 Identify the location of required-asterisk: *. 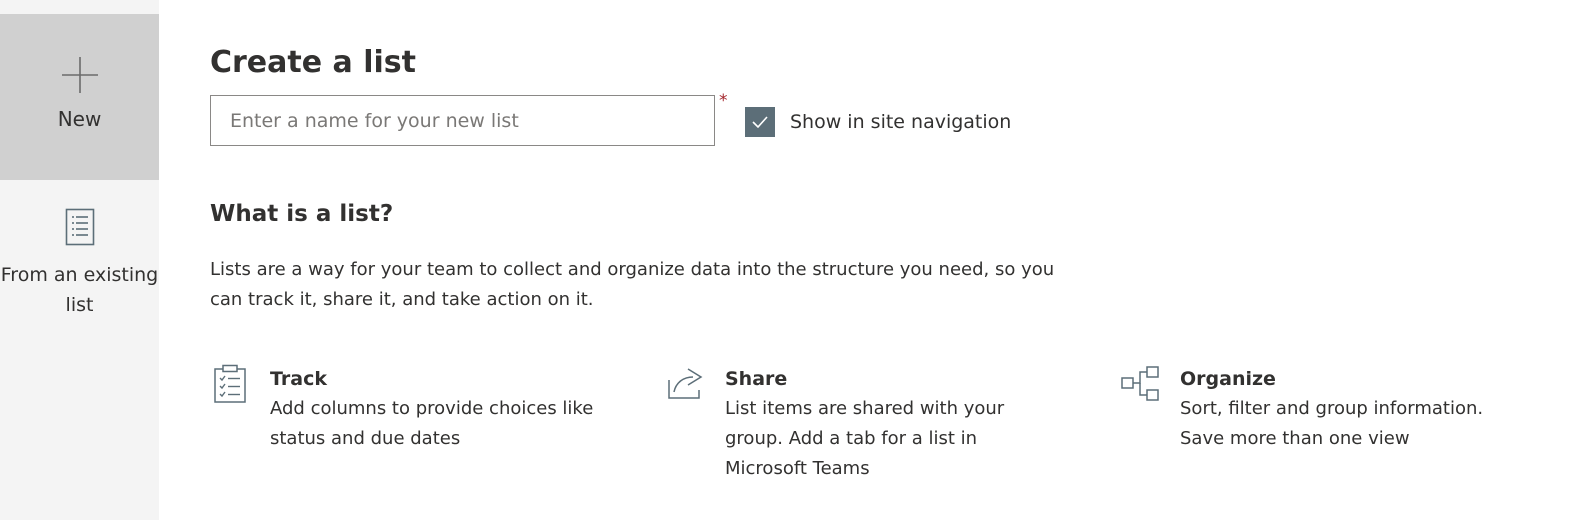
(723, 101).